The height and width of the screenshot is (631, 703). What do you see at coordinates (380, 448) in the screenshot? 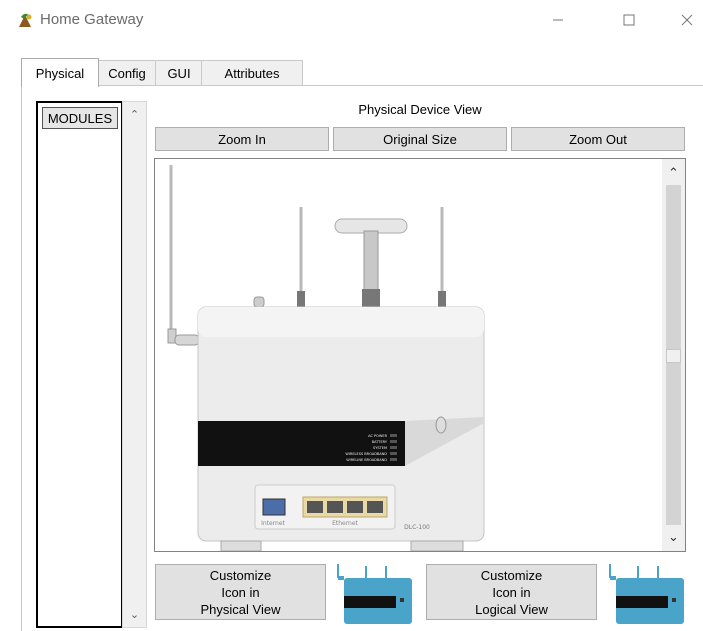
I see `led-label-system: SYSTEM` at bounding box center [380, 448].